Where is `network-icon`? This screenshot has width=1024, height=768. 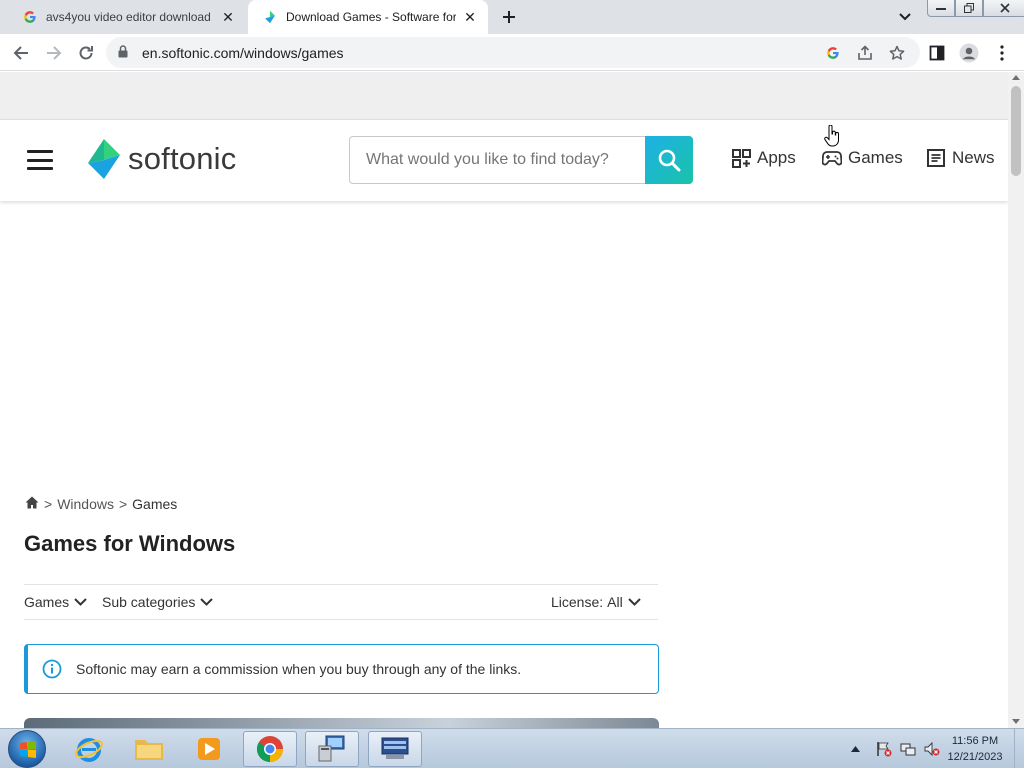
network-icon is located at coordinates (908, 749).